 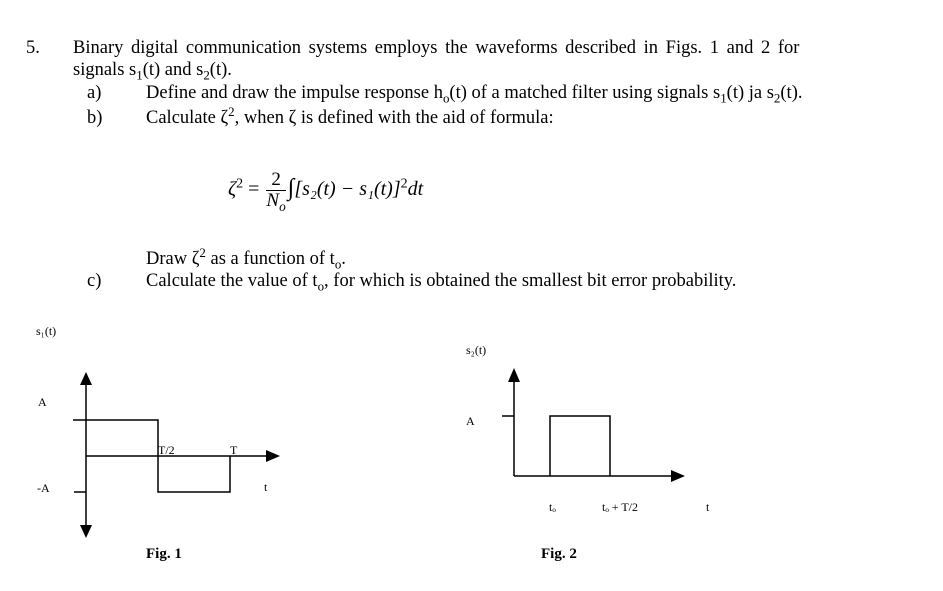 I want to click on fig1-y-arrow-down-icon, so click(x=86, y=531).